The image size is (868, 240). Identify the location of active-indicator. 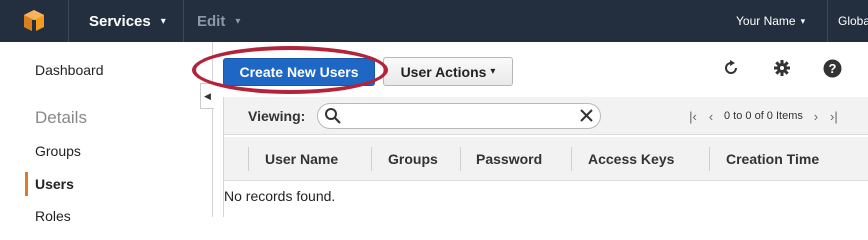
(26, 184).